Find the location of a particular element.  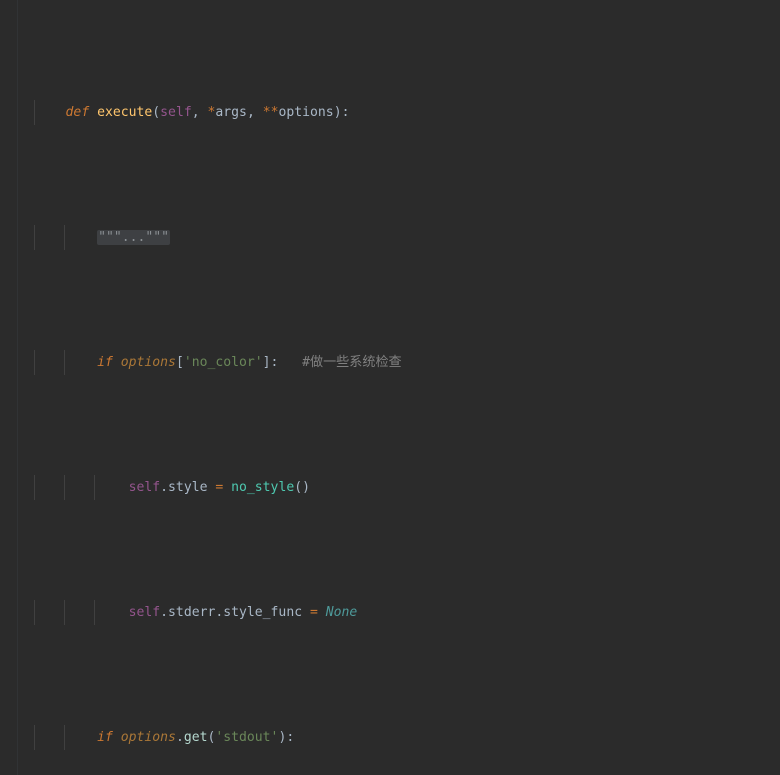

editor-gutter is located at coordinates (9, 387).